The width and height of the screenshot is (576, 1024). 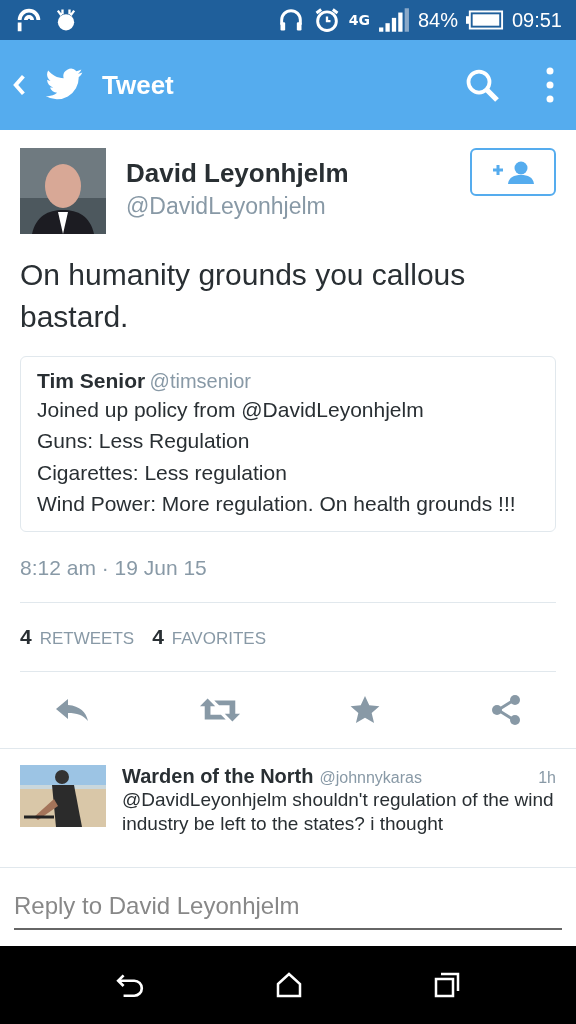 I want to click on quoted-tweet-line: Cigarettes: Less regulation, so click(x=162, y=472).